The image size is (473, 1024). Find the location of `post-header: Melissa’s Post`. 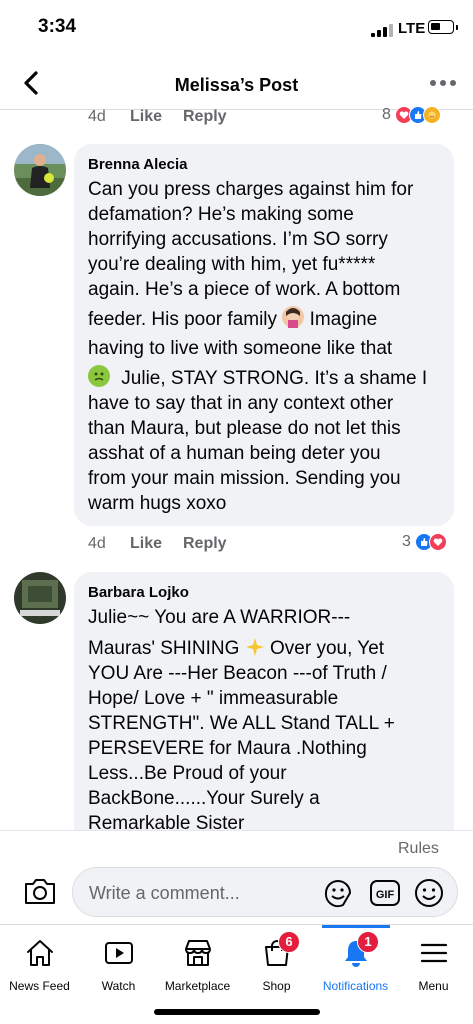

post-header: Melissa’s Post is located at coordinates (236, 85).